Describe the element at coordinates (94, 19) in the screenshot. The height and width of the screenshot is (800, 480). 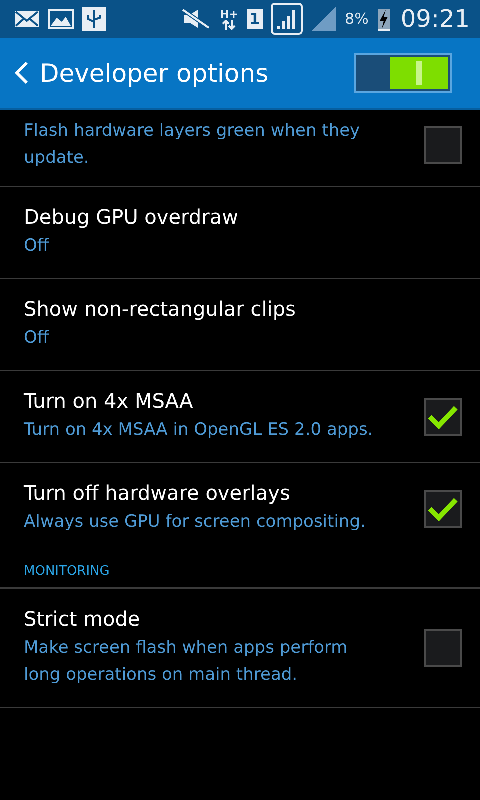
I see `usb-icon` at that location.